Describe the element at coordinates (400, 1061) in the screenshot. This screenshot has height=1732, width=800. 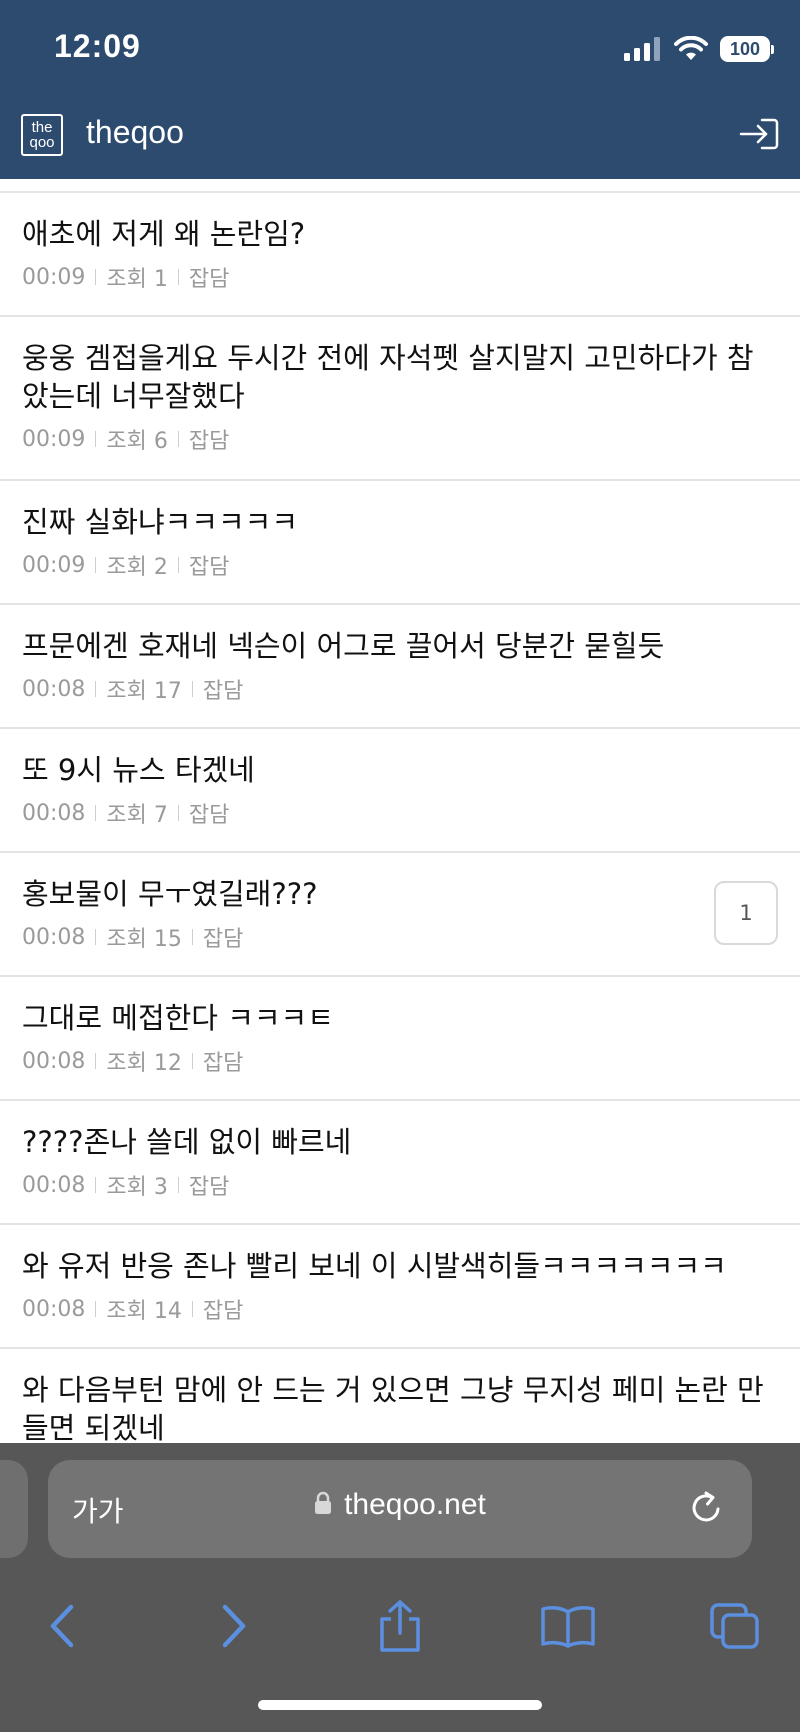
I see `post-meta: 00:08 조회 12 잡담` at that location.